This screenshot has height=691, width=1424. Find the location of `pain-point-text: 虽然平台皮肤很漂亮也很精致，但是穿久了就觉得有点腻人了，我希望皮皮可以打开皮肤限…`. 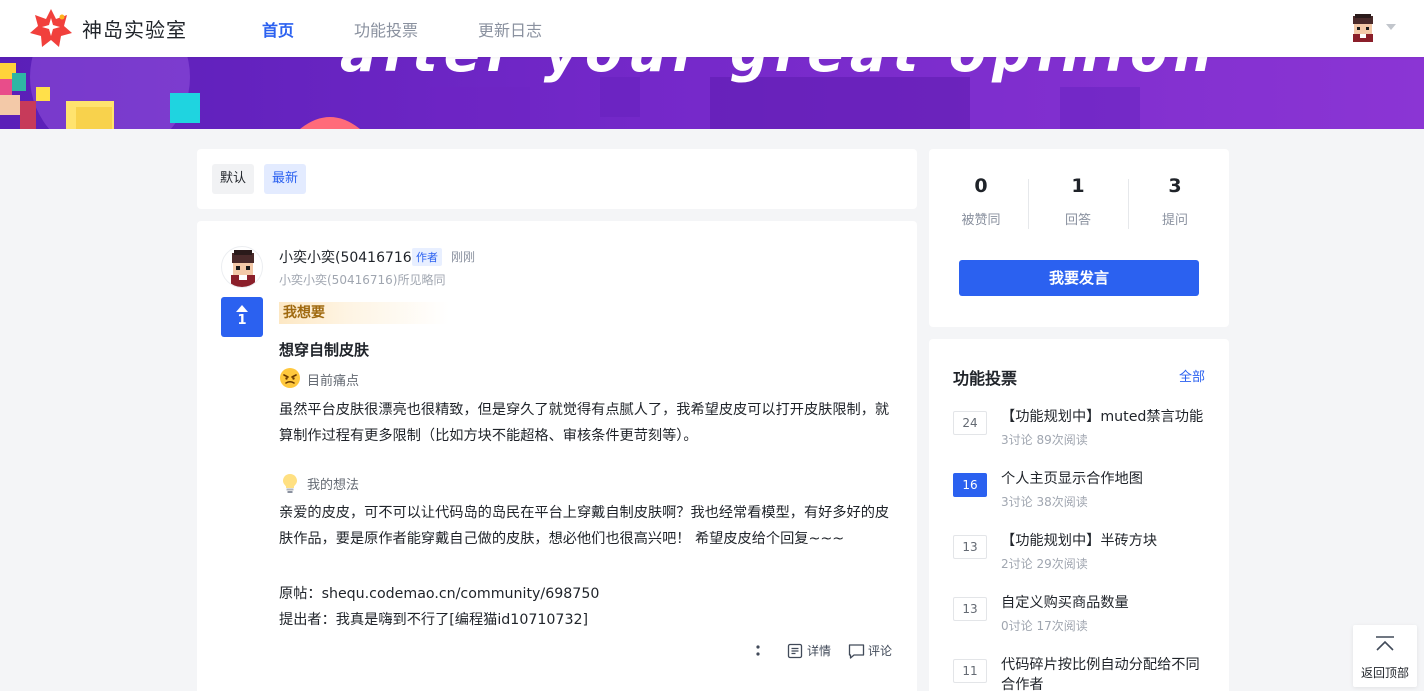

pain-point-text: 虽然平台皮肤很漂亮也很精致，但是穿久了就觉得有点腻人了，我希望皮皮可以打开皮肤限… is located at coordinates (584, 423).